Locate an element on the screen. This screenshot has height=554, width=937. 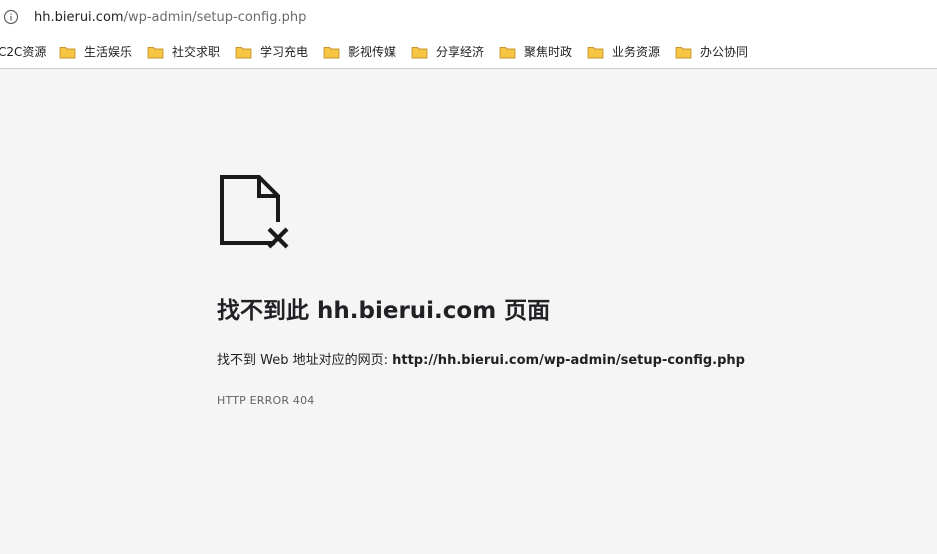
bookmark-label: 学习充电 is located at coordinates (284, 52).